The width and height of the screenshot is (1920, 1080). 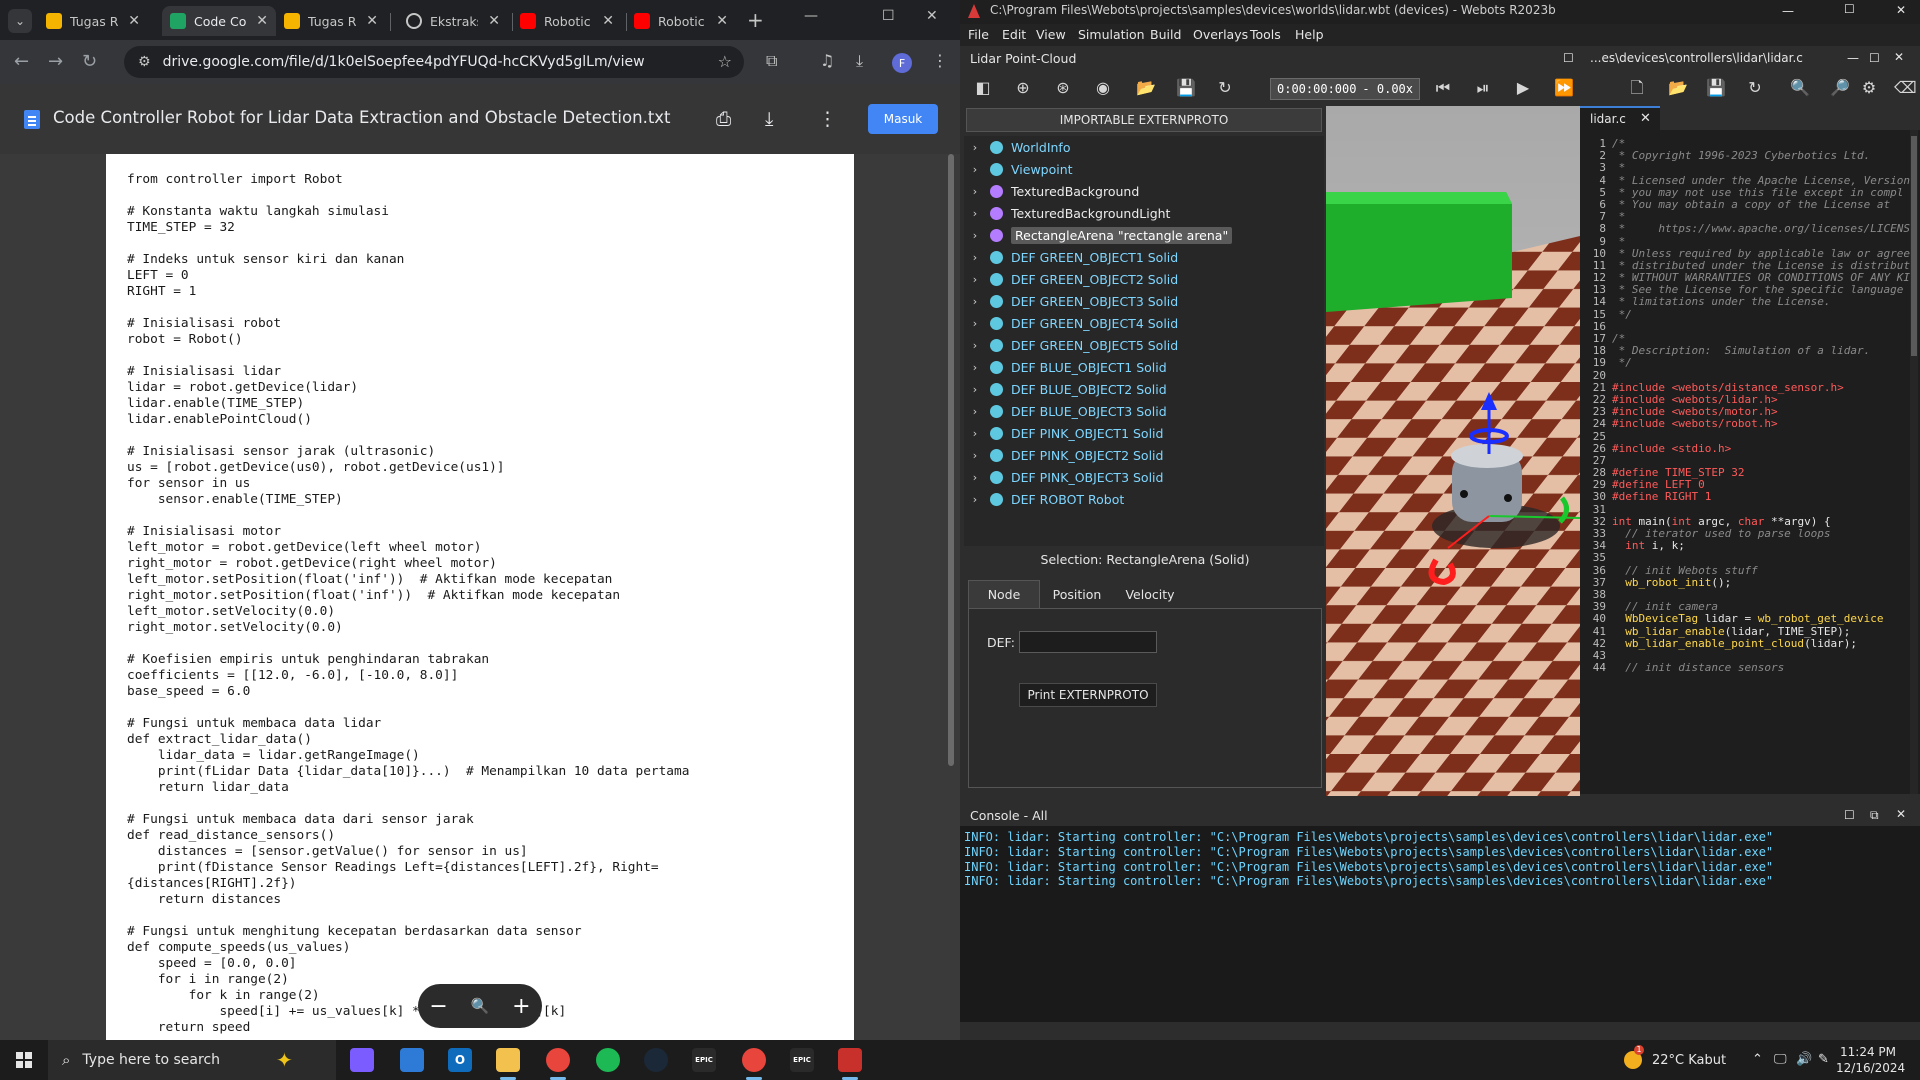 What do you see at coordinates (902, 63) in the screenshot?
I see `profile-avatar: F` at bounding box center [902, 63].